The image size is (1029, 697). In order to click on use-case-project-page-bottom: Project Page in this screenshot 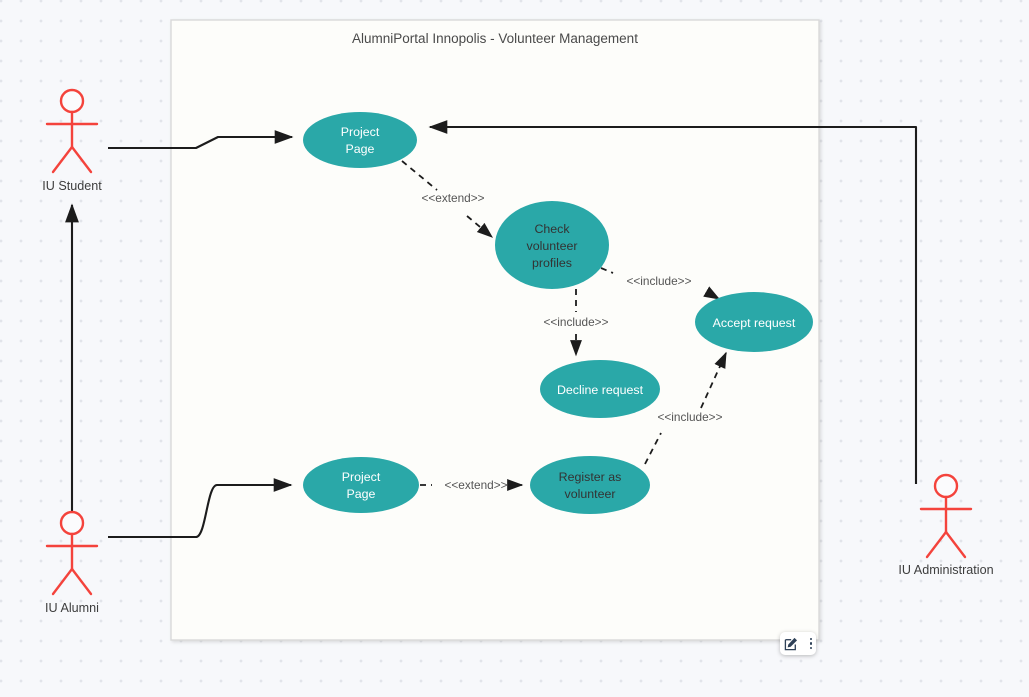, I will do `click(361, 485)`.